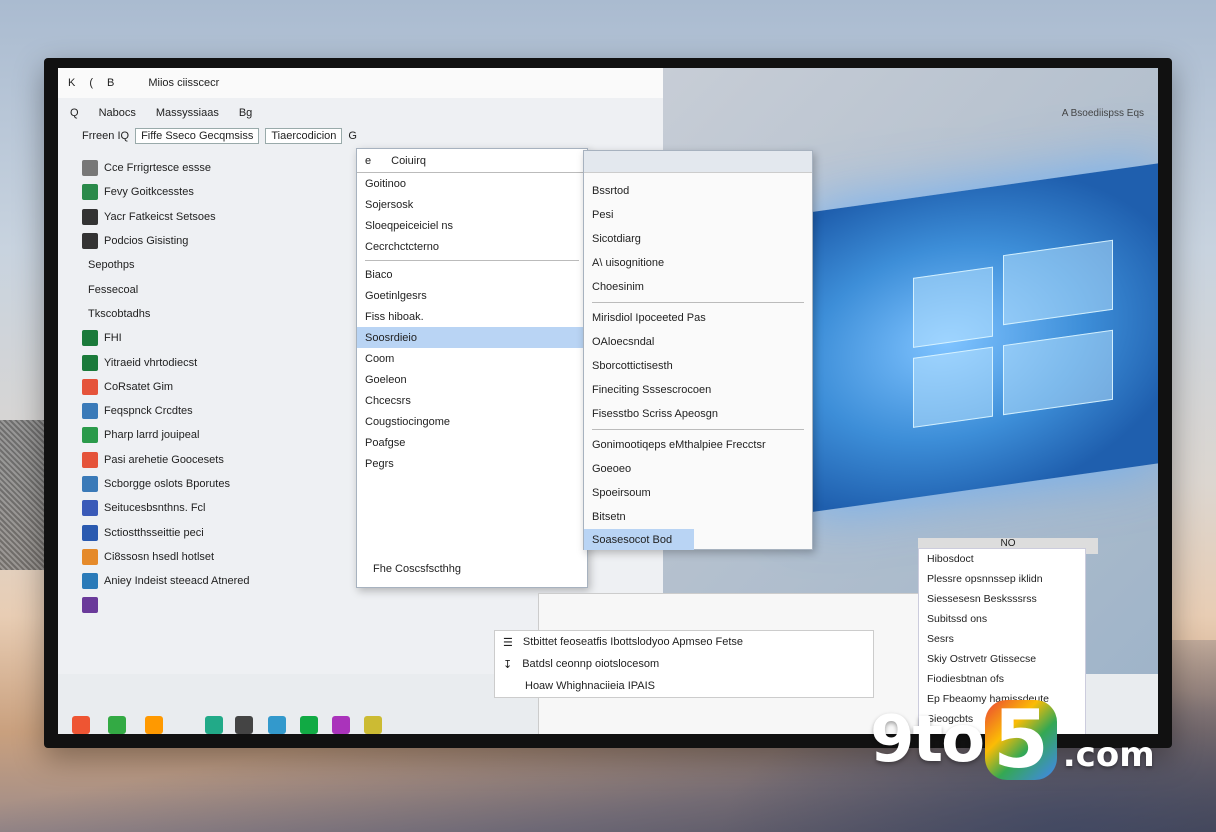 The height and width of the screenshot is (832, 1216). What do you see at coordinates (472, 421) in the screenshot?
I see `menu1-item: Cougstiocingome` at bounding box center [472, 421].